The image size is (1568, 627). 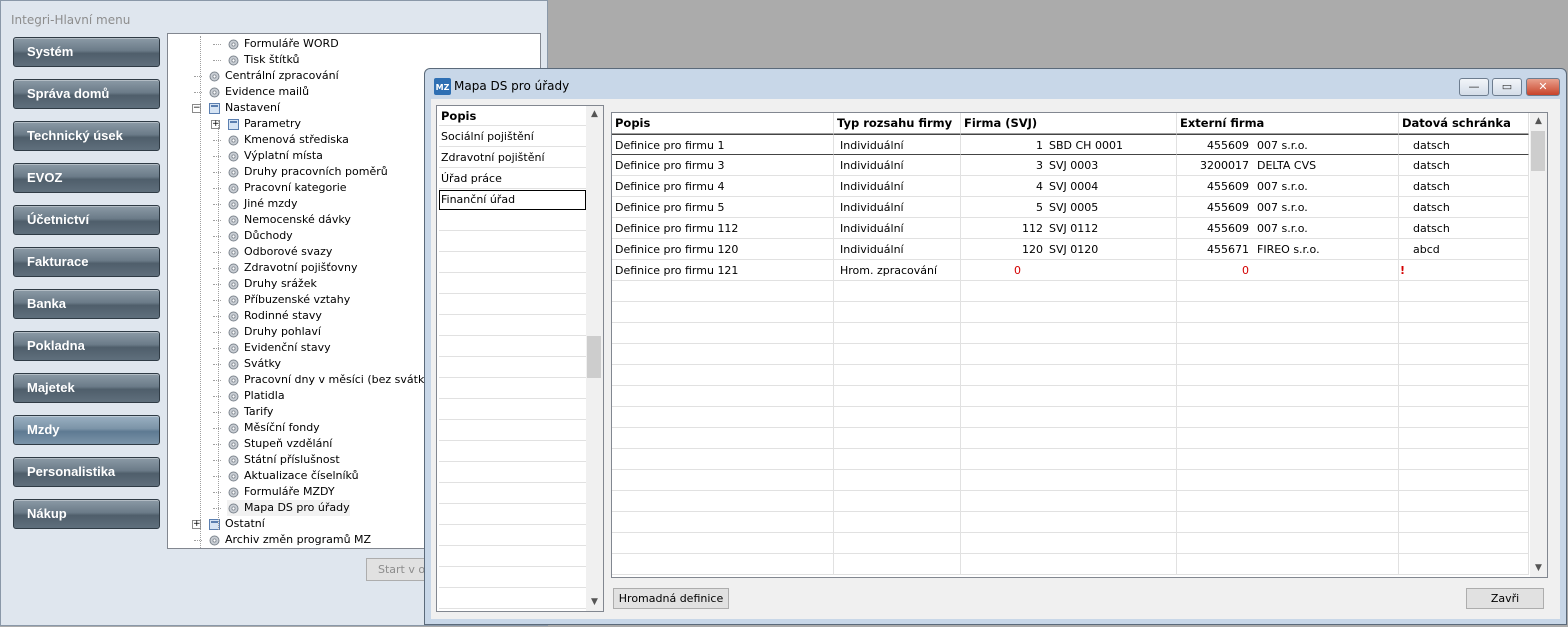 I want to click on grid-cell: 112 SVJ 0112, so click(x=1069, y=228).